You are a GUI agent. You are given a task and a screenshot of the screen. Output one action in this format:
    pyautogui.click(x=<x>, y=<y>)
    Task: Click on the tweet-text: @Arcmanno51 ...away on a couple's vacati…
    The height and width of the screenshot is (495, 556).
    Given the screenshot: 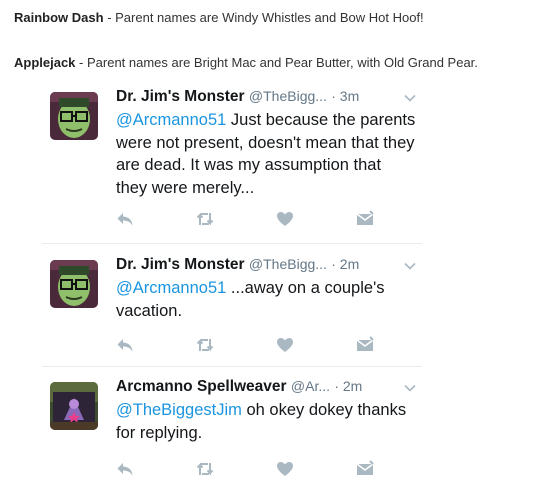 What is the action you would take?
    pyautogui.click(x=266, y=299)
    